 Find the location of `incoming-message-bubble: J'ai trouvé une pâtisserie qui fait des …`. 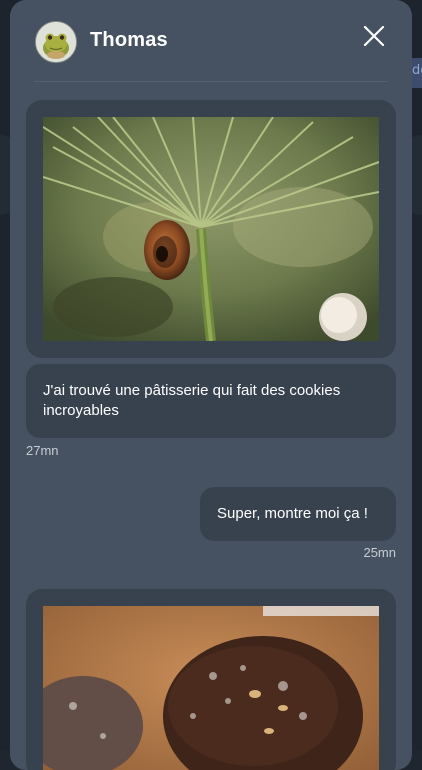

incoming-message-bubble: J'ai trouvé une pâtisserie qui fait des … is located at coordinates (211, 401).